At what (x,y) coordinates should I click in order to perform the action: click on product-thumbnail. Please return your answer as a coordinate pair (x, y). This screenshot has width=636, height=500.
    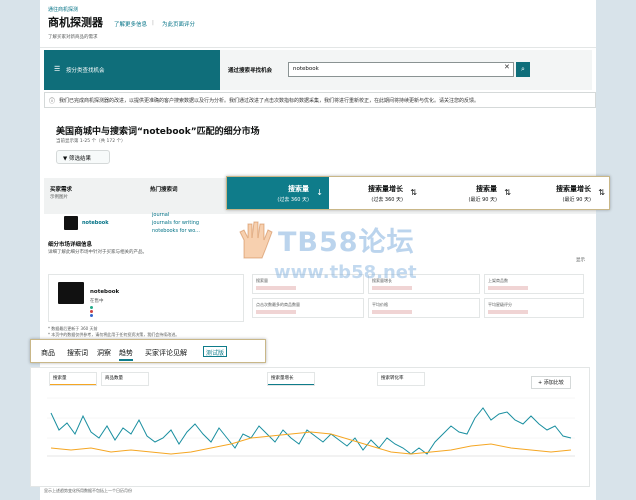
    Looking at the image, I should click on (71, 223).